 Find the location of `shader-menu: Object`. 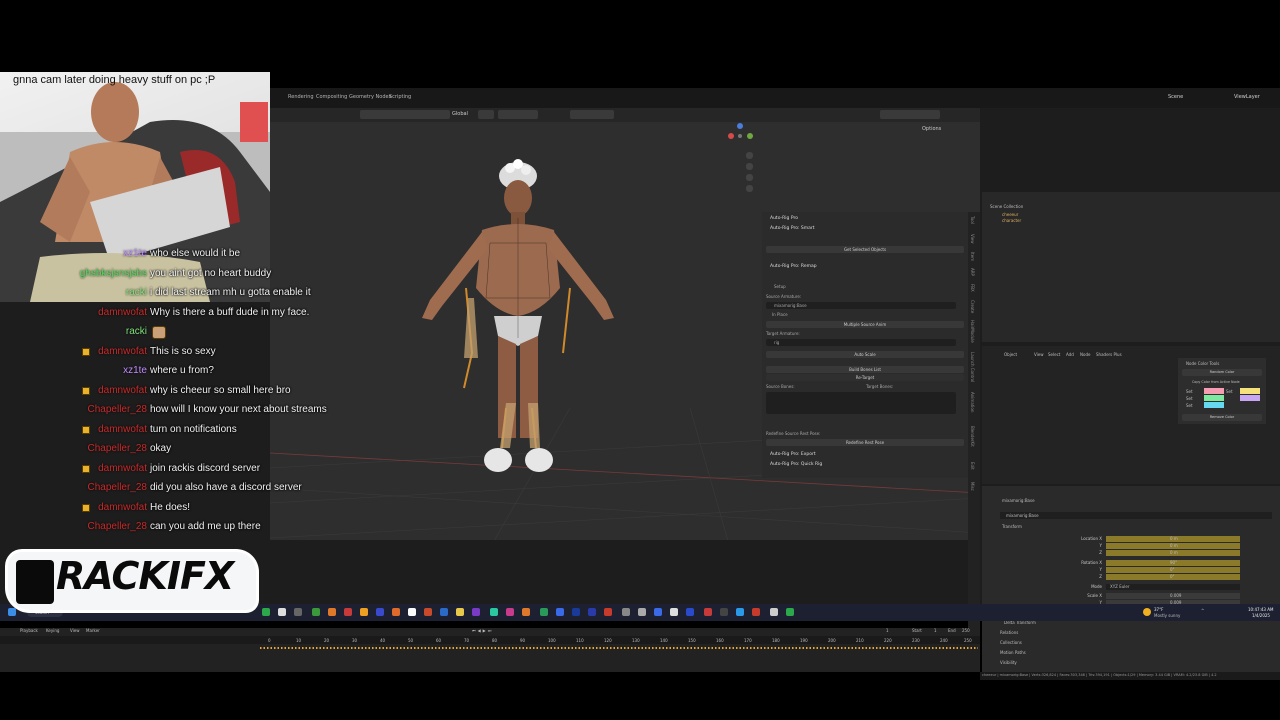

shader-menu: Object is located at coordinates (1010, 354).